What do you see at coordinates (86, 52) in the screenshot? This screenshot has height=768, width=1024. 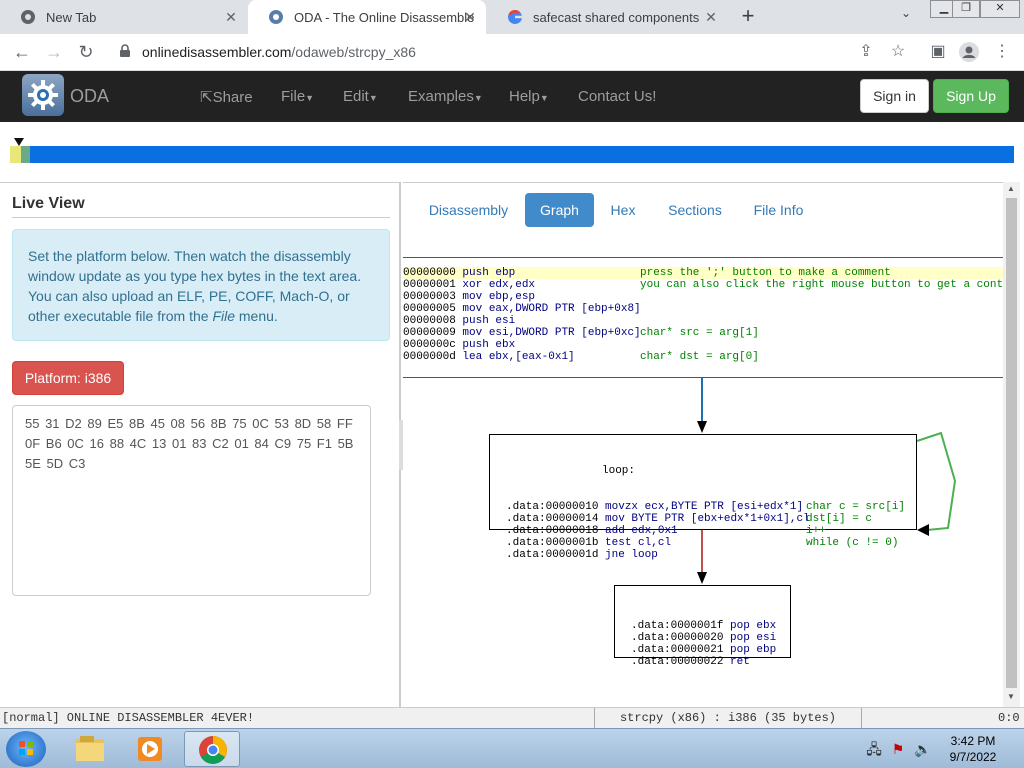 I see `reload-icon: ↻` at bounding box center [86, 52].